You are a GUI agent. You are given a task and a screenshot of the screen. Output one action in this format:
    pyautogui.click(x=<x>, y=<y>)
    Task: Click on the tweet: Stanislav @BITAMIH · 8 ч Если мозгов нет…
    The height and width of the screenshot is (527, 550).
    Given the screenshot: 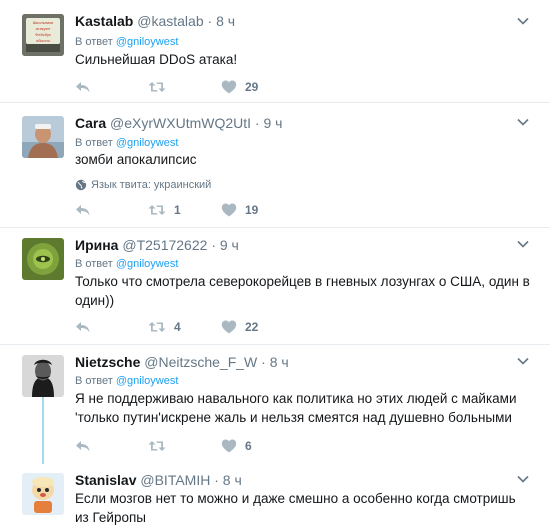 What is the action you would take?
    pyautogui.click(x=275, y=495)
    